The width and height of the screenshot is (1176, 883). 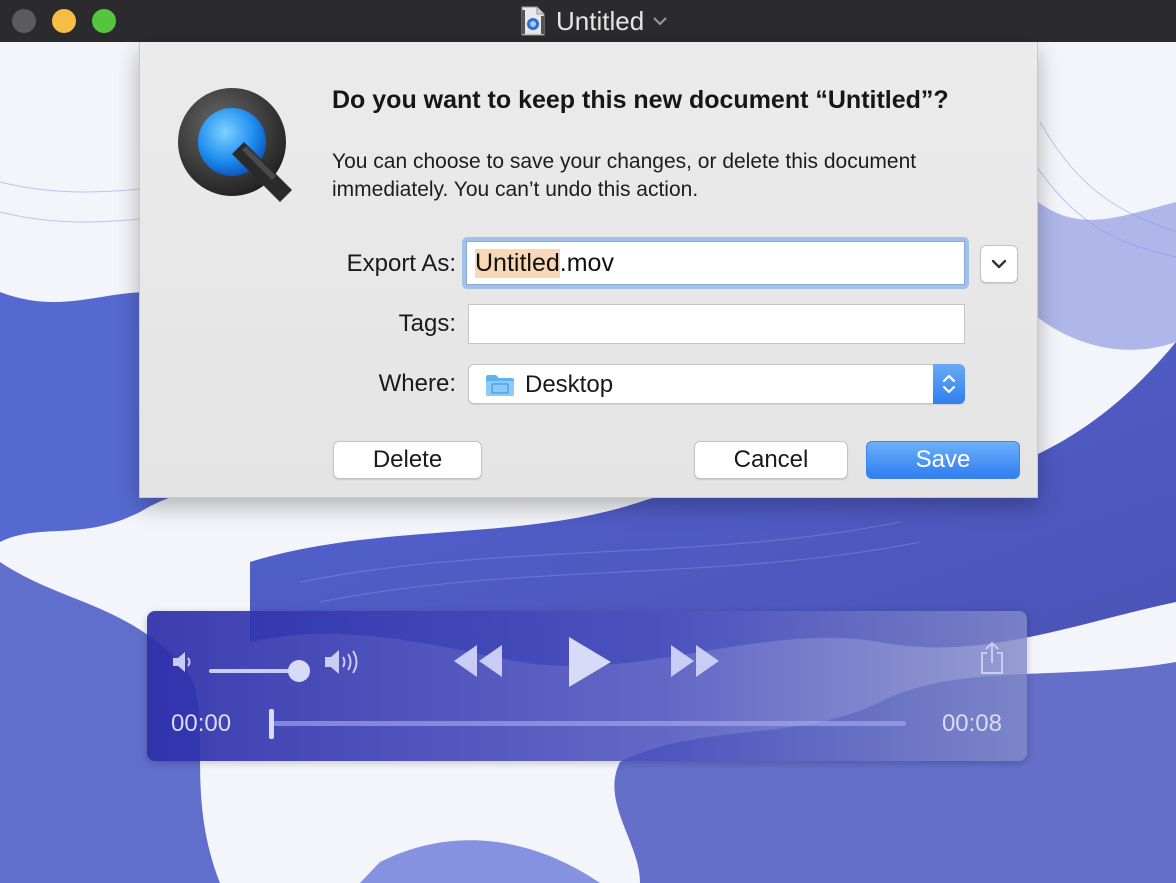 I want to click on up-down-chevrons-icon, so click(x=949, y=384).